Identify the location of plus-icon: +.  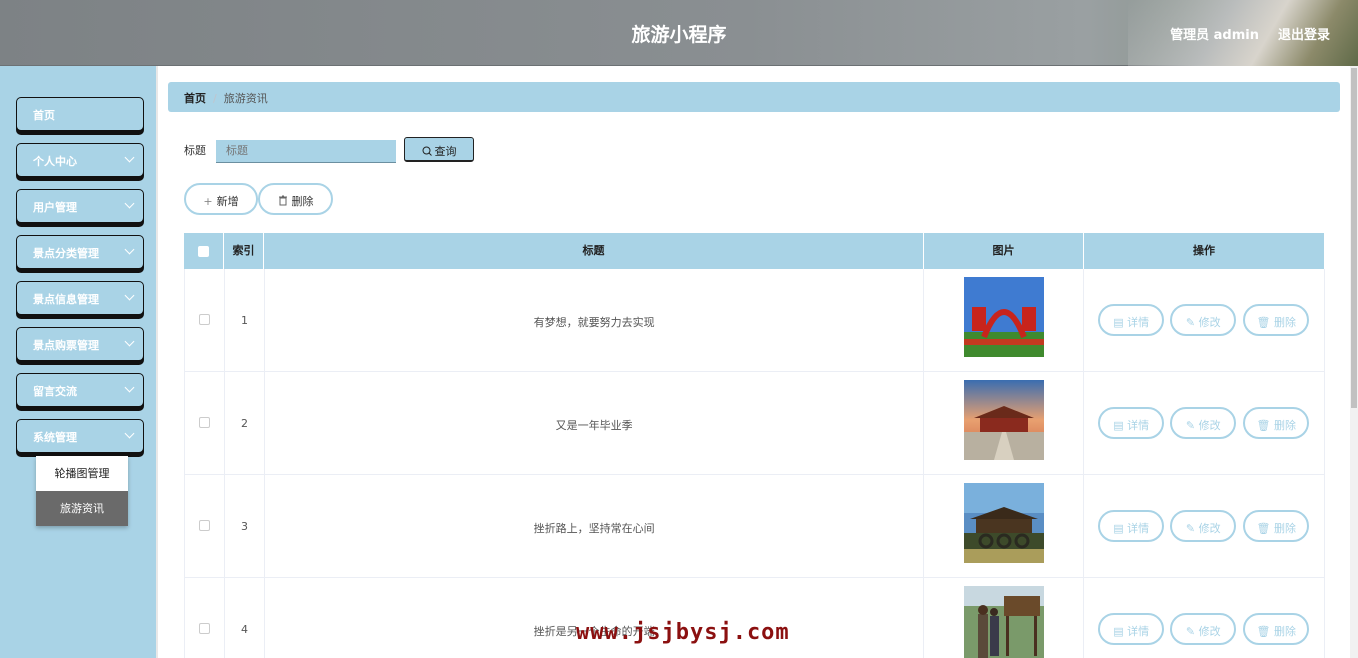
(208, 201).